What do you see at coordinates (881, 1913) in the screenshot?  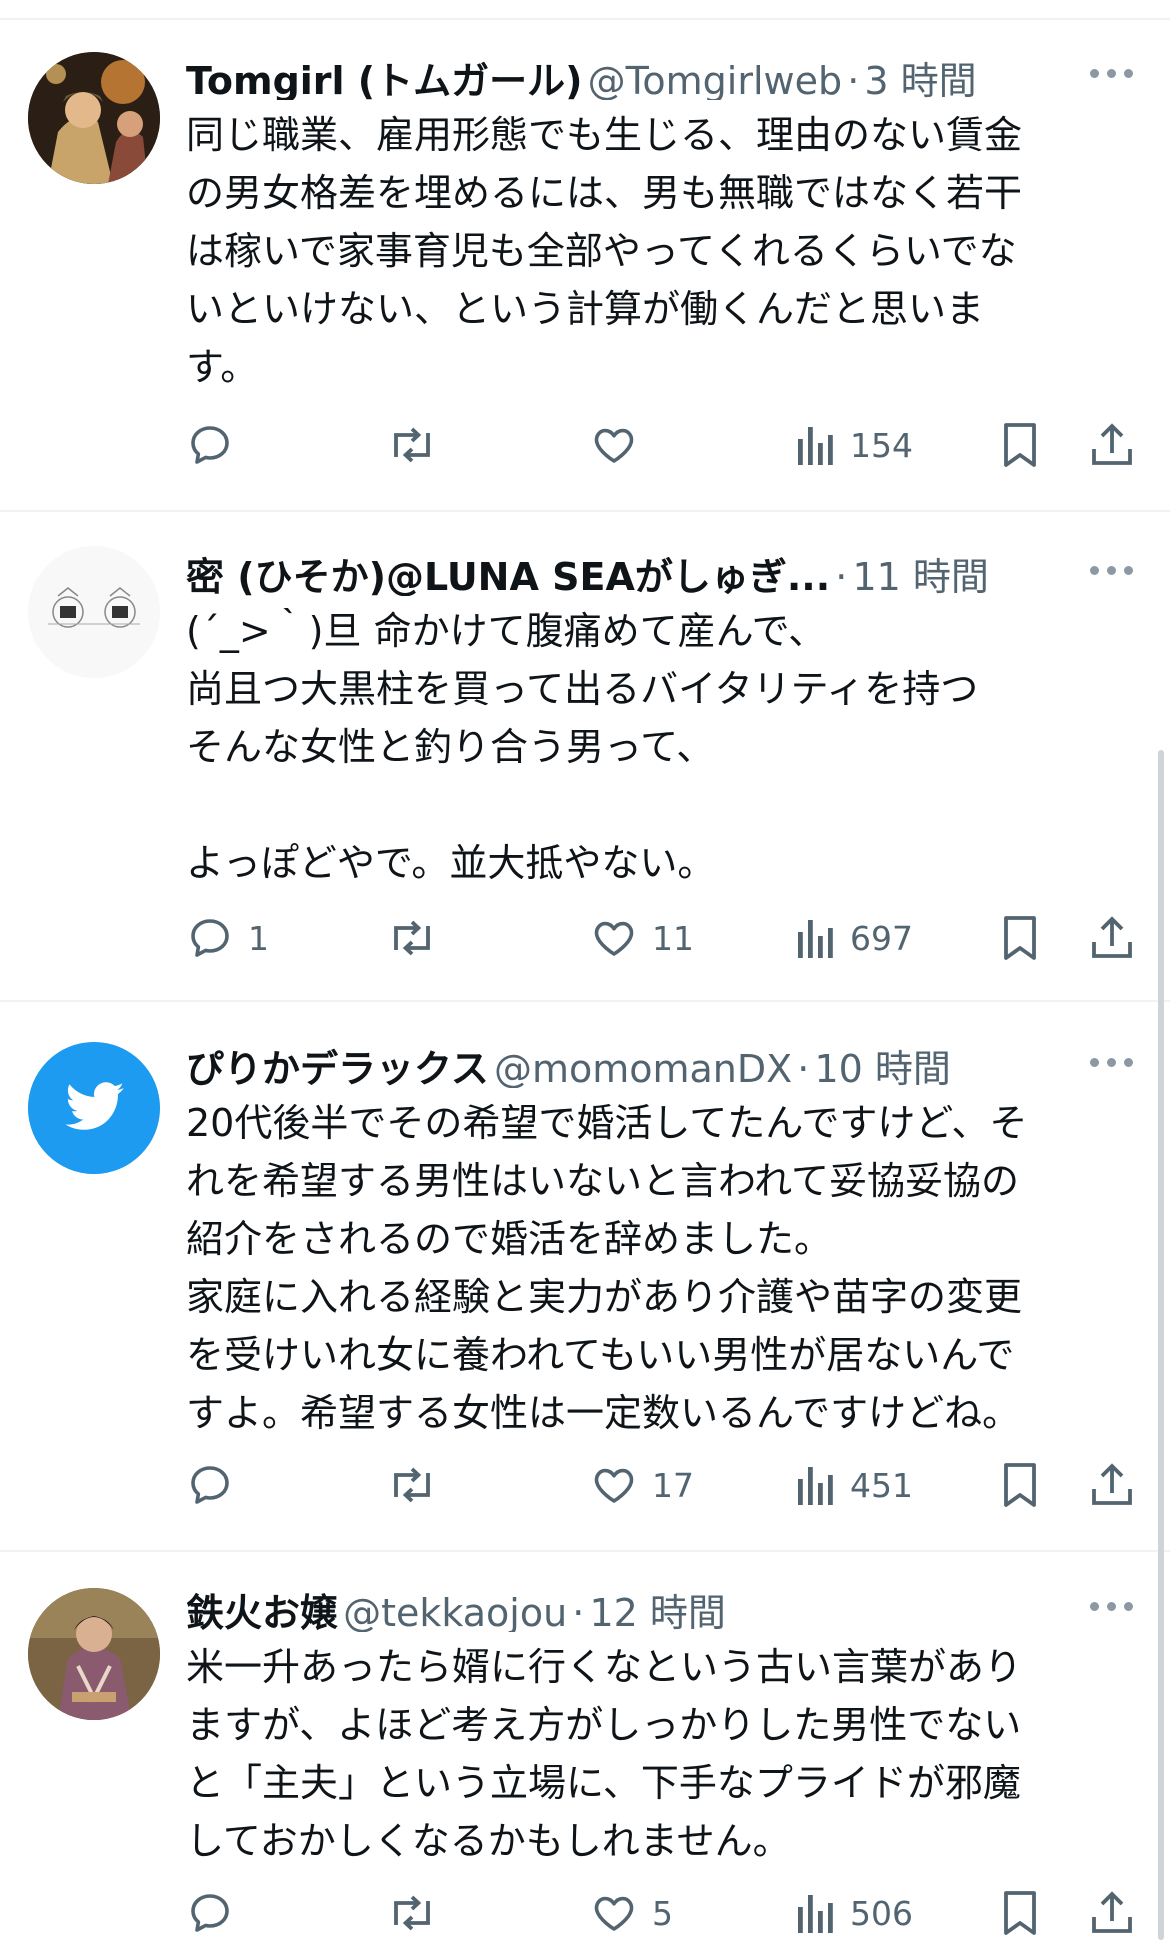 I see `view-count: 506` at bounding box center [881, 1913].